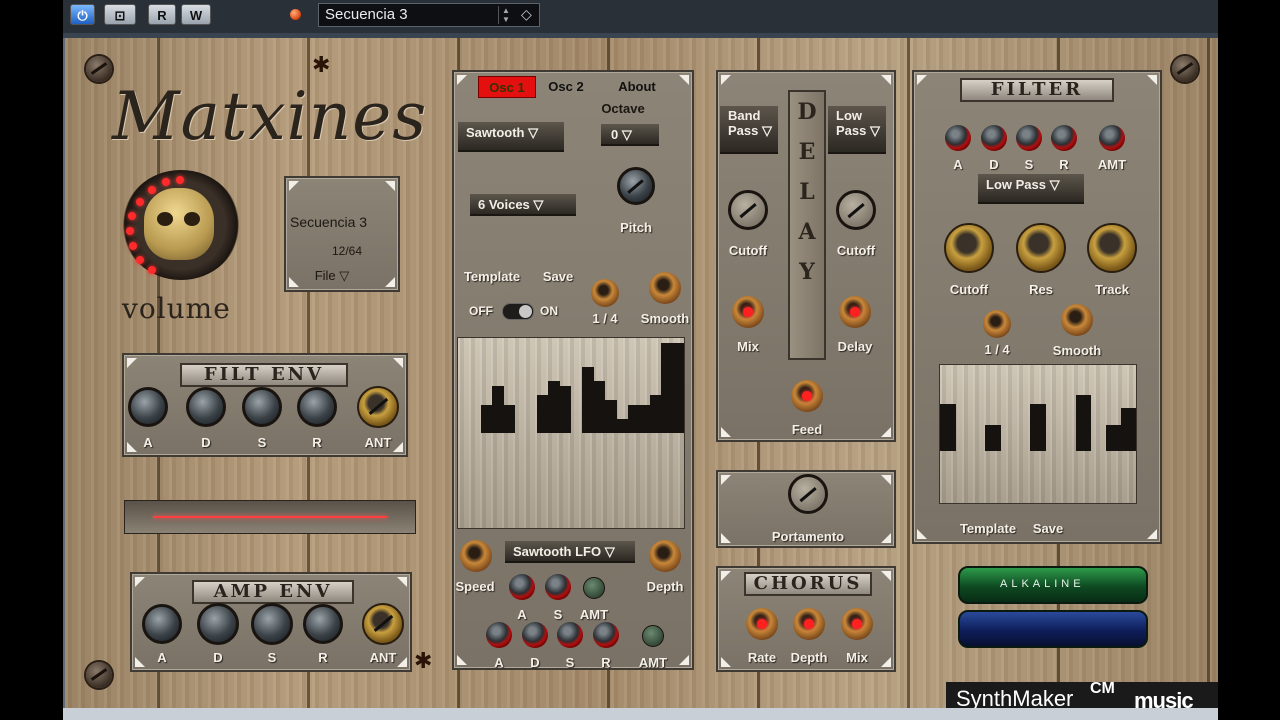 The height and width of the screenshot is (720, 1280). What do you see at coordinates (997, 324) in the screenshot?
I see `filter-rate-knob` at bounding box center [997, 324].